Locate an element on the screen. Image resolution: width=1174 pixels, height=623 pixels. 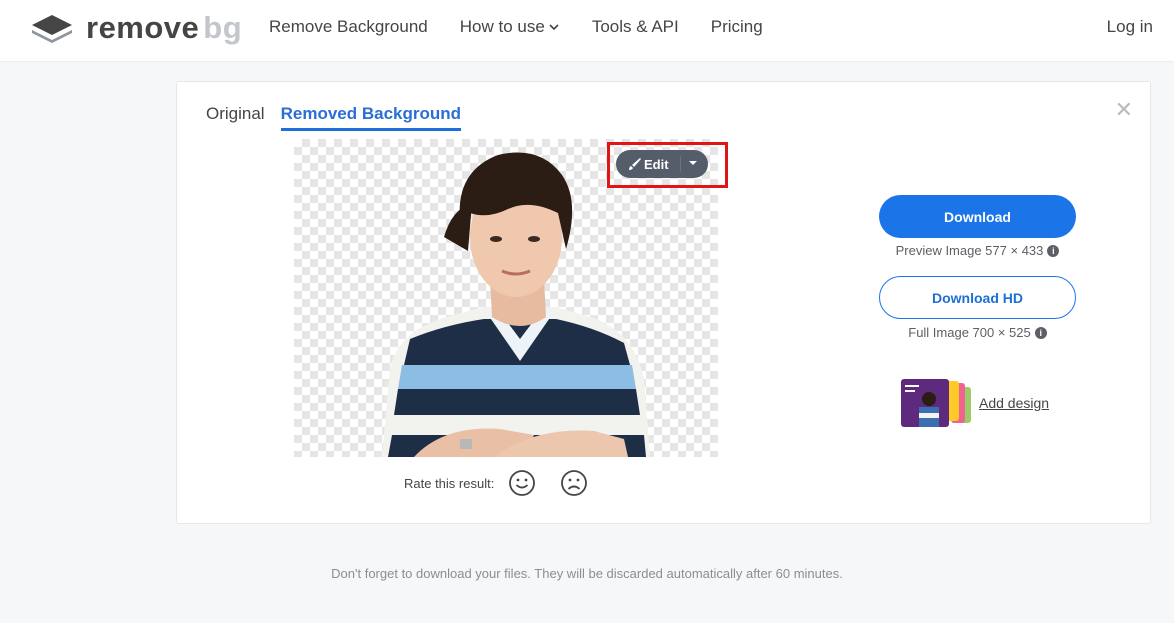
download-button: Download is located at coordinates (977, 216).